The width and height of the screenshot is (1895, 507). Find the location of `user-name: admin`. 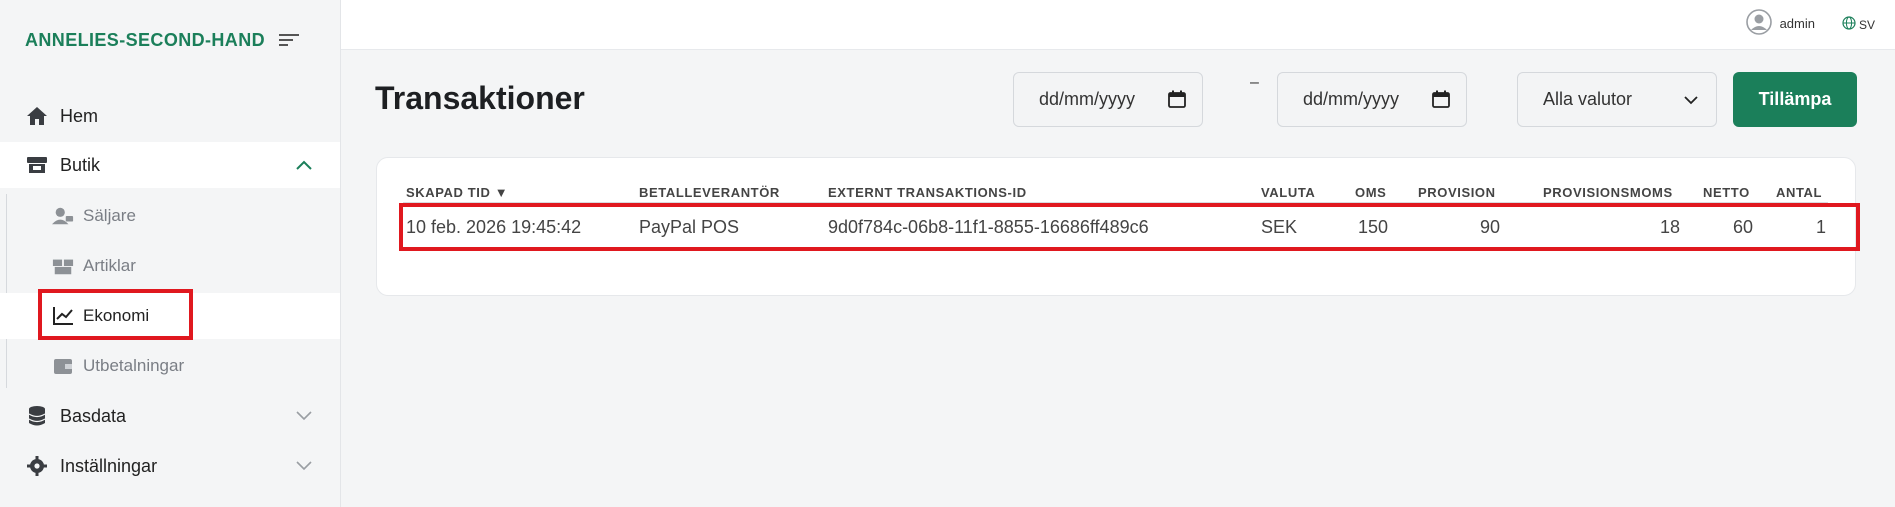

user-name: admin is located at coordinates (1797, 23).